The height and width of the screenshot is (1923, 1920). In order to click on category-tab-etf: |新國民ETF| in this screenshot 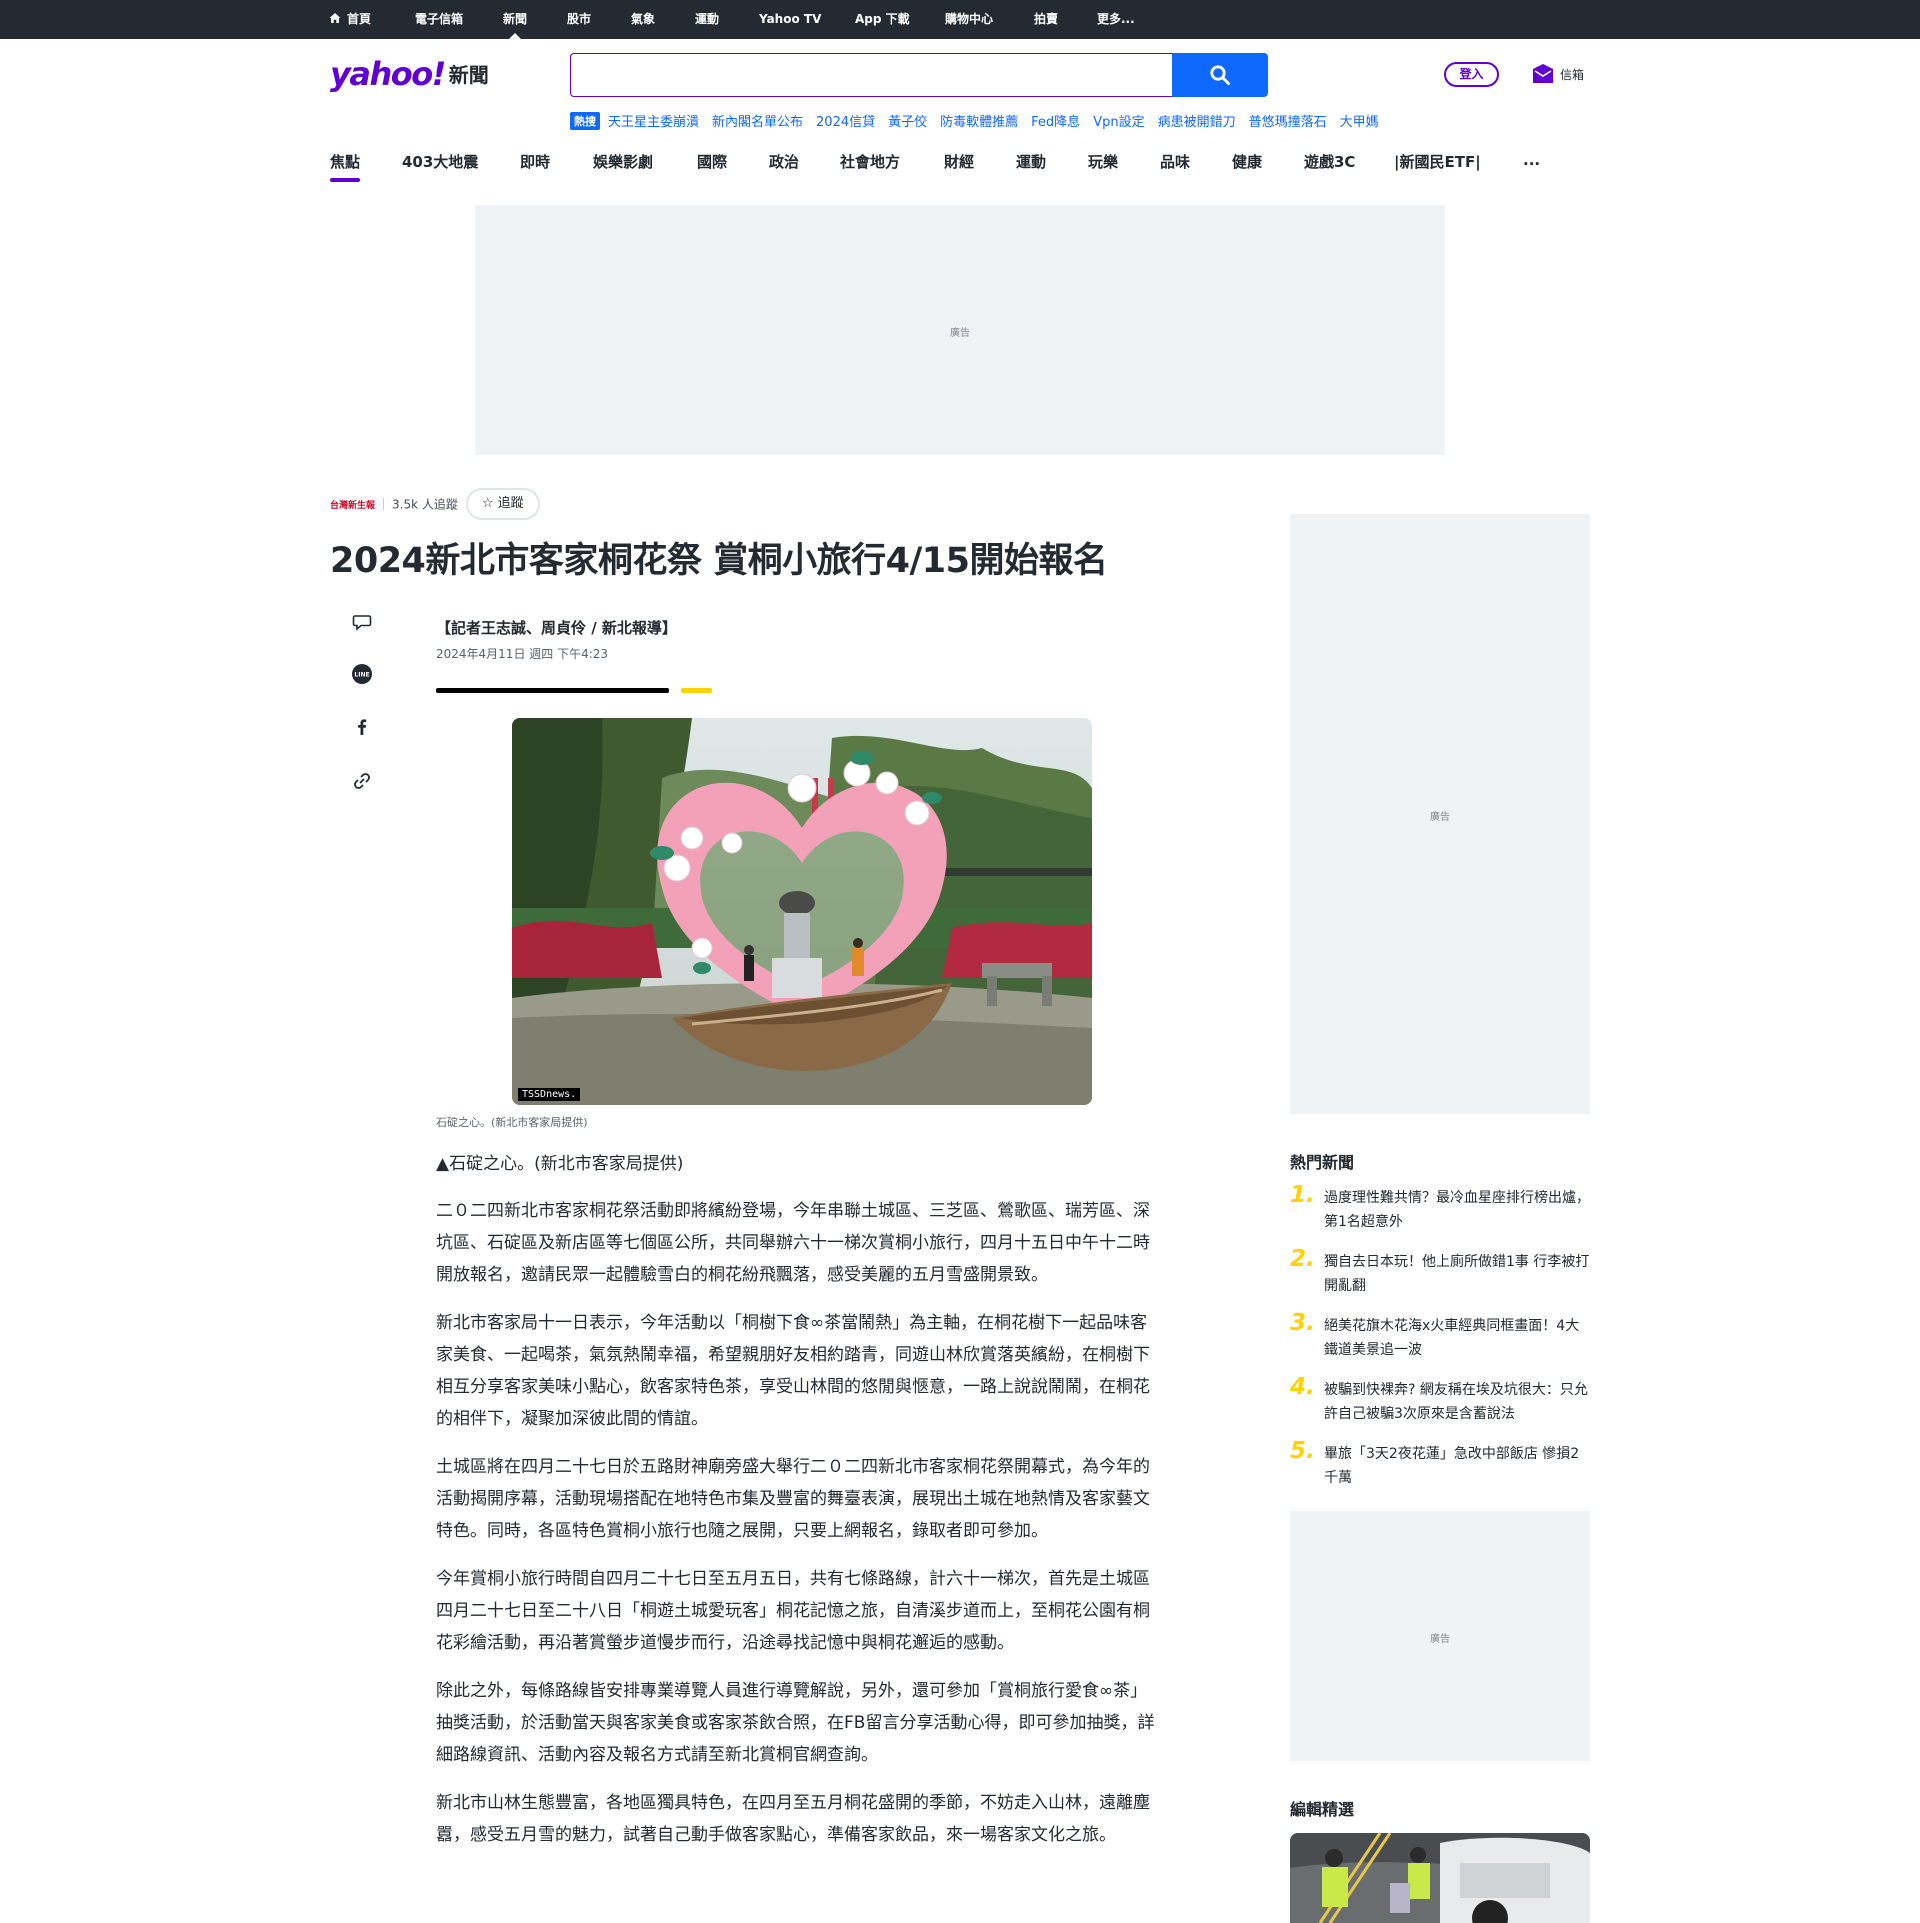, I will do `click(1437, 167)`.